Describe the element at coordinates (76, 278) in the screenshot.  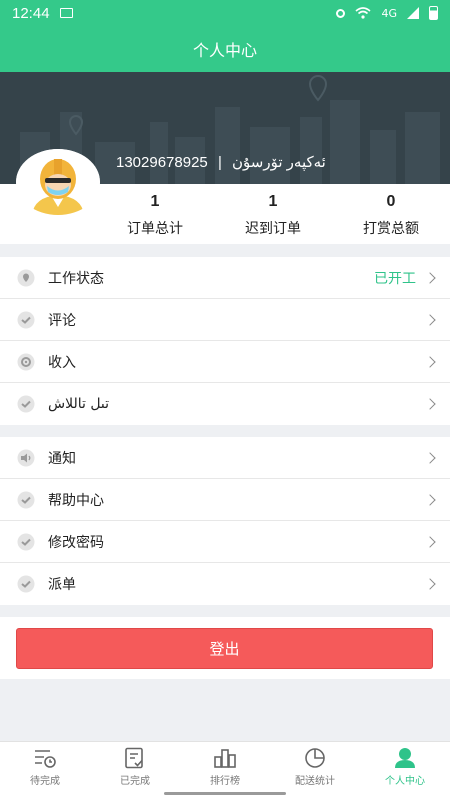
I see `menu-item-label: 工作状态` at that location.